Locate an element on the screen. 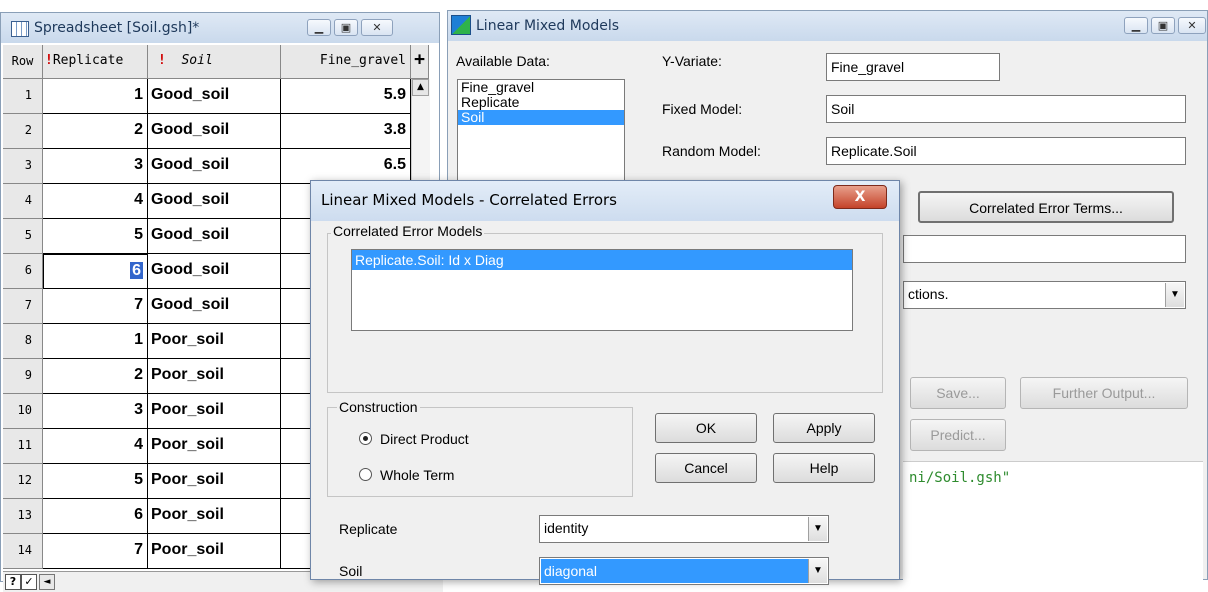 The height and width of the screenshot is (592, 1208). lmm-titlebar: Linear Mixed Models ▁ ▣ ✕ is located at coordinates (827, 26).